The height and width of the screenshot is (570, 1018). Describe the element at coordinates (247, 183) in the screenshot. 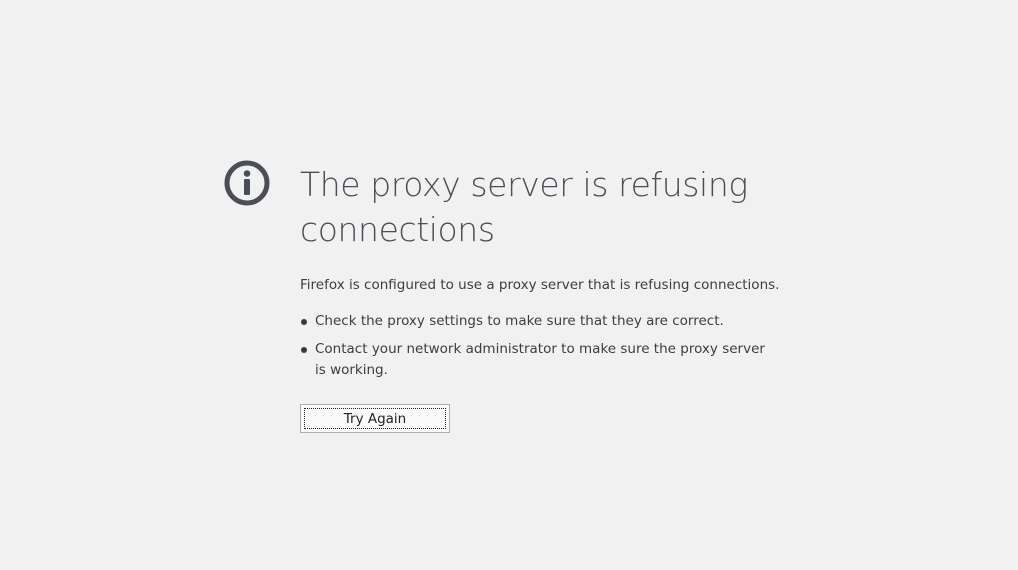

I see `info-circle-icon` at that location.